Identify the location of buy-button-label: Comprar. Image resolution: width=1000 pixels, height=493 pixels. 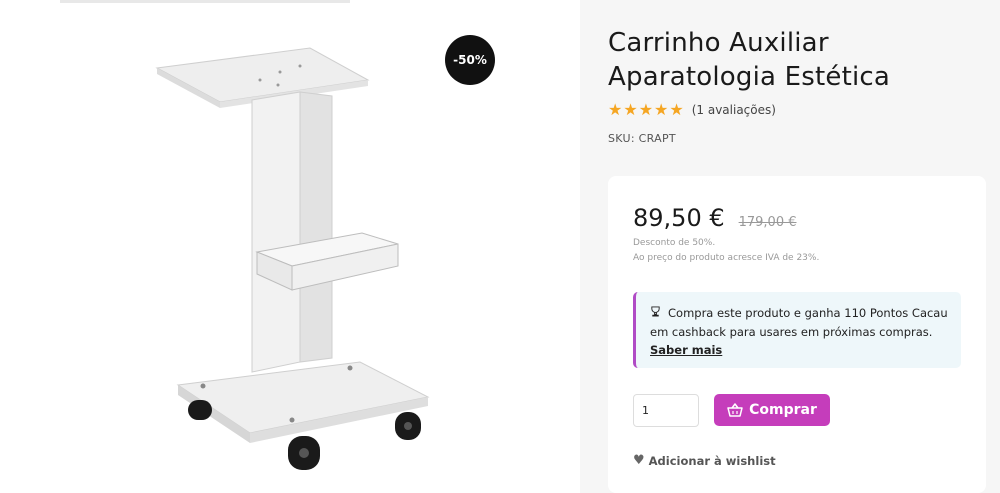
(783, 410).